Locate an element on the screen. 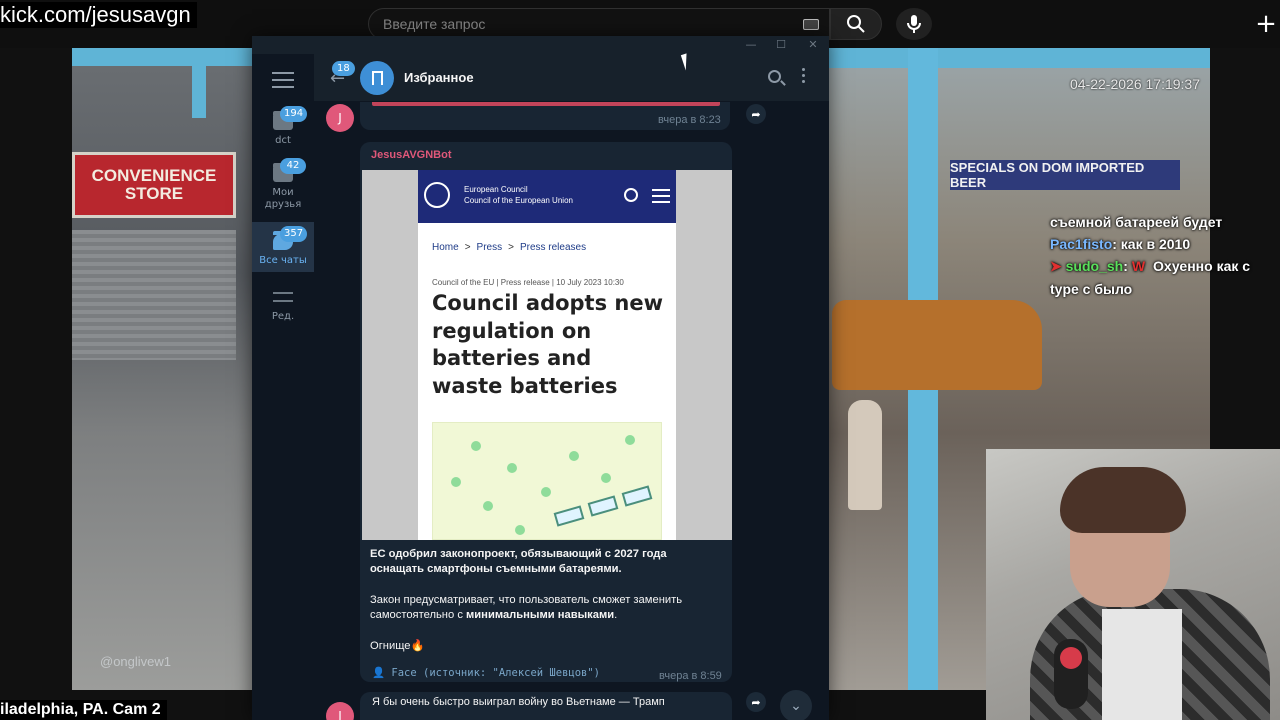  close-button: ✕ is located at coordinates (813, 45).